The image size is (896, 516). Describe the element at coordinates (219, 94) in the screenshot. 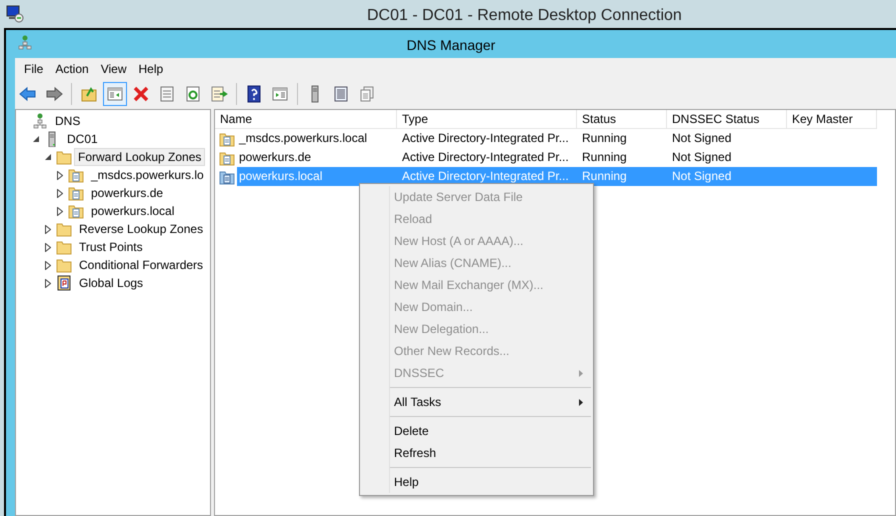

I see `export-list-icon` at that location.